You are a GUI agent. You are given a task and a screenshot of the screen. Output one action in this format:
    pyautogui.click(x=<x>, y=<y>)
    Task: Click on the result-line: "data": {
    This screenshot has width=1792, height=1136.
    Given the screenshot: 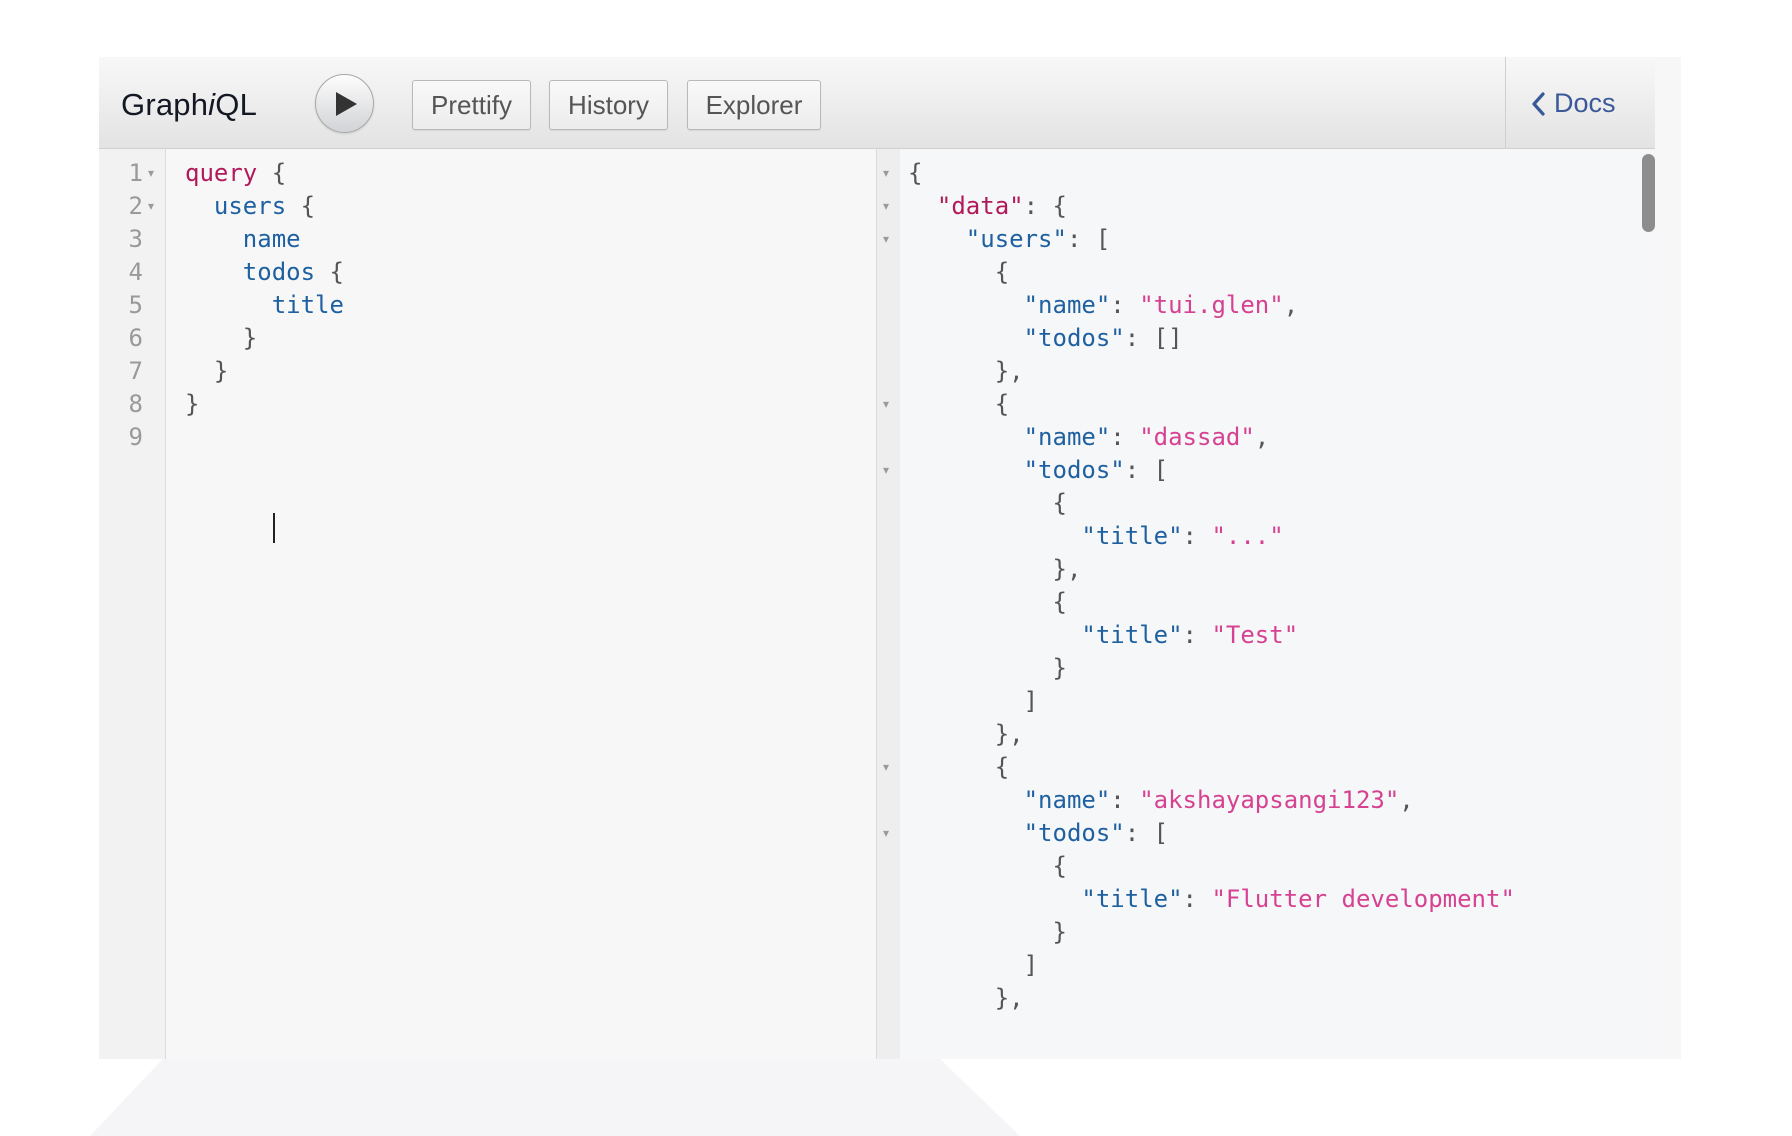 What is the action you would take?
    pyautogui.click(x=1002, y=206)
    